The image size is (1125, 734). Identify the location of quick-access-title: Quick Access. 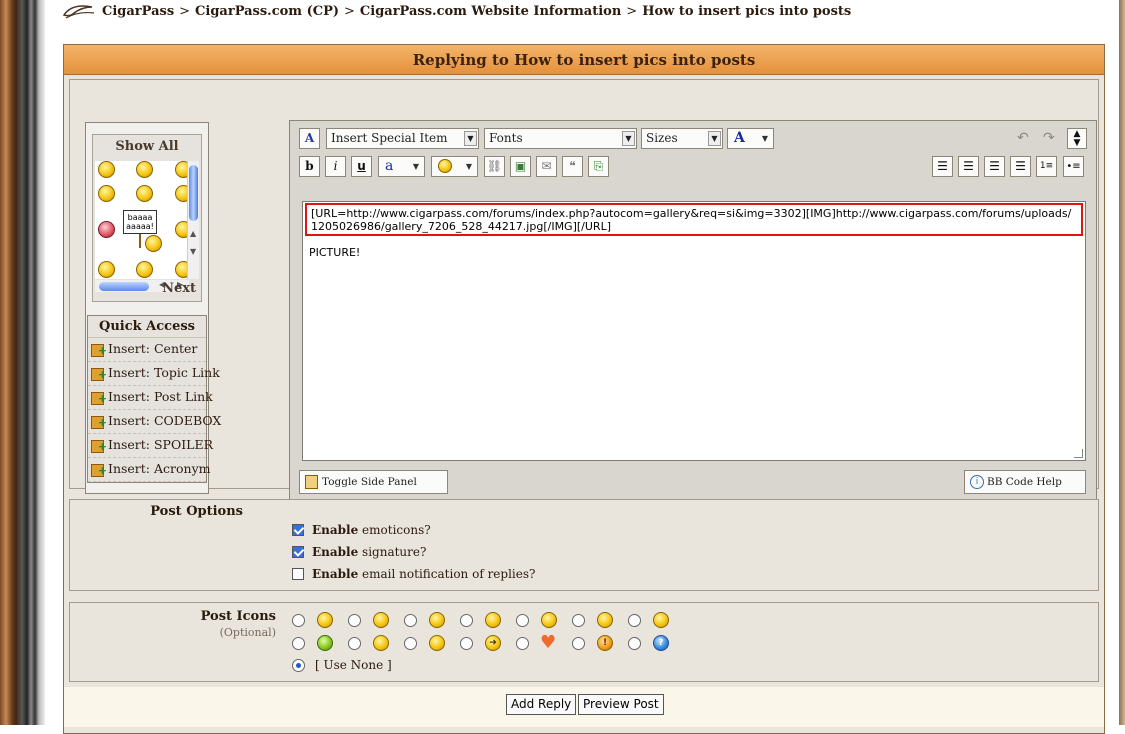
(147, 327).